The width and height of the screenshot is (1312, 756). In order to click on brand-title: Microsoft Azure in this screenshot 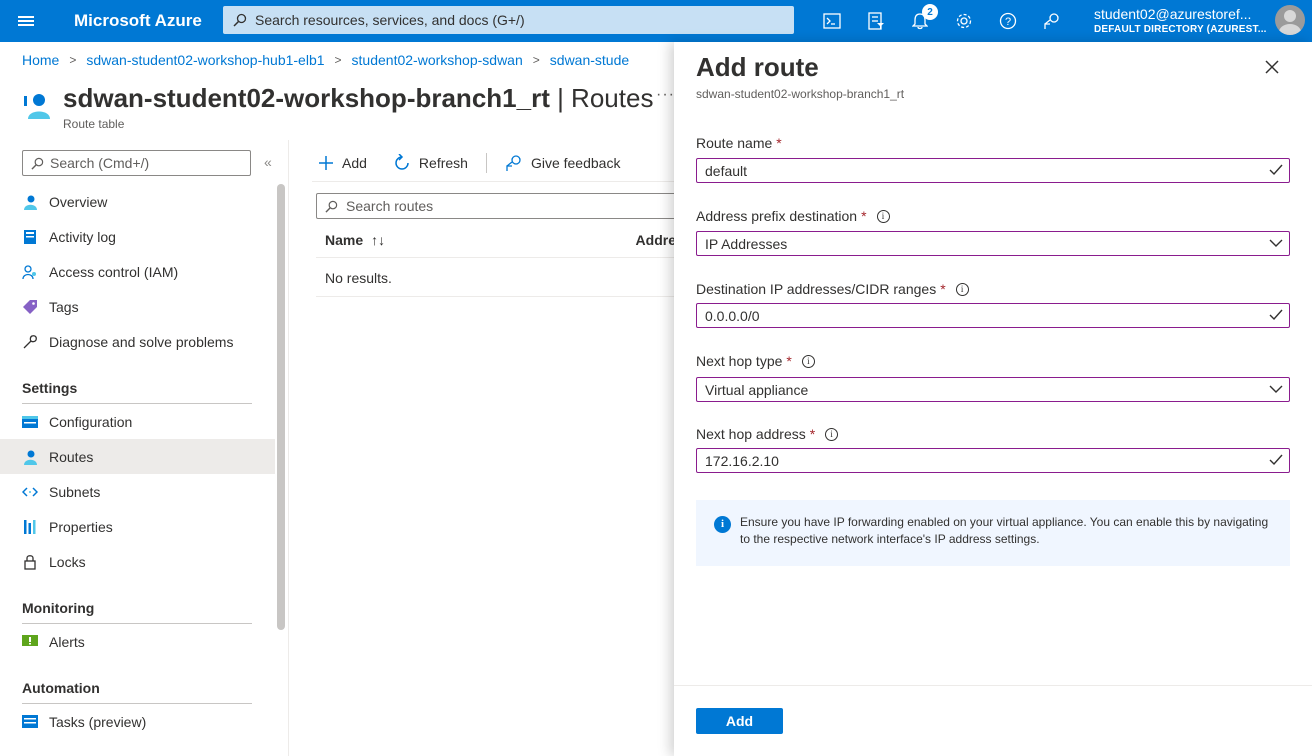, I will do `click(149, 21)`.